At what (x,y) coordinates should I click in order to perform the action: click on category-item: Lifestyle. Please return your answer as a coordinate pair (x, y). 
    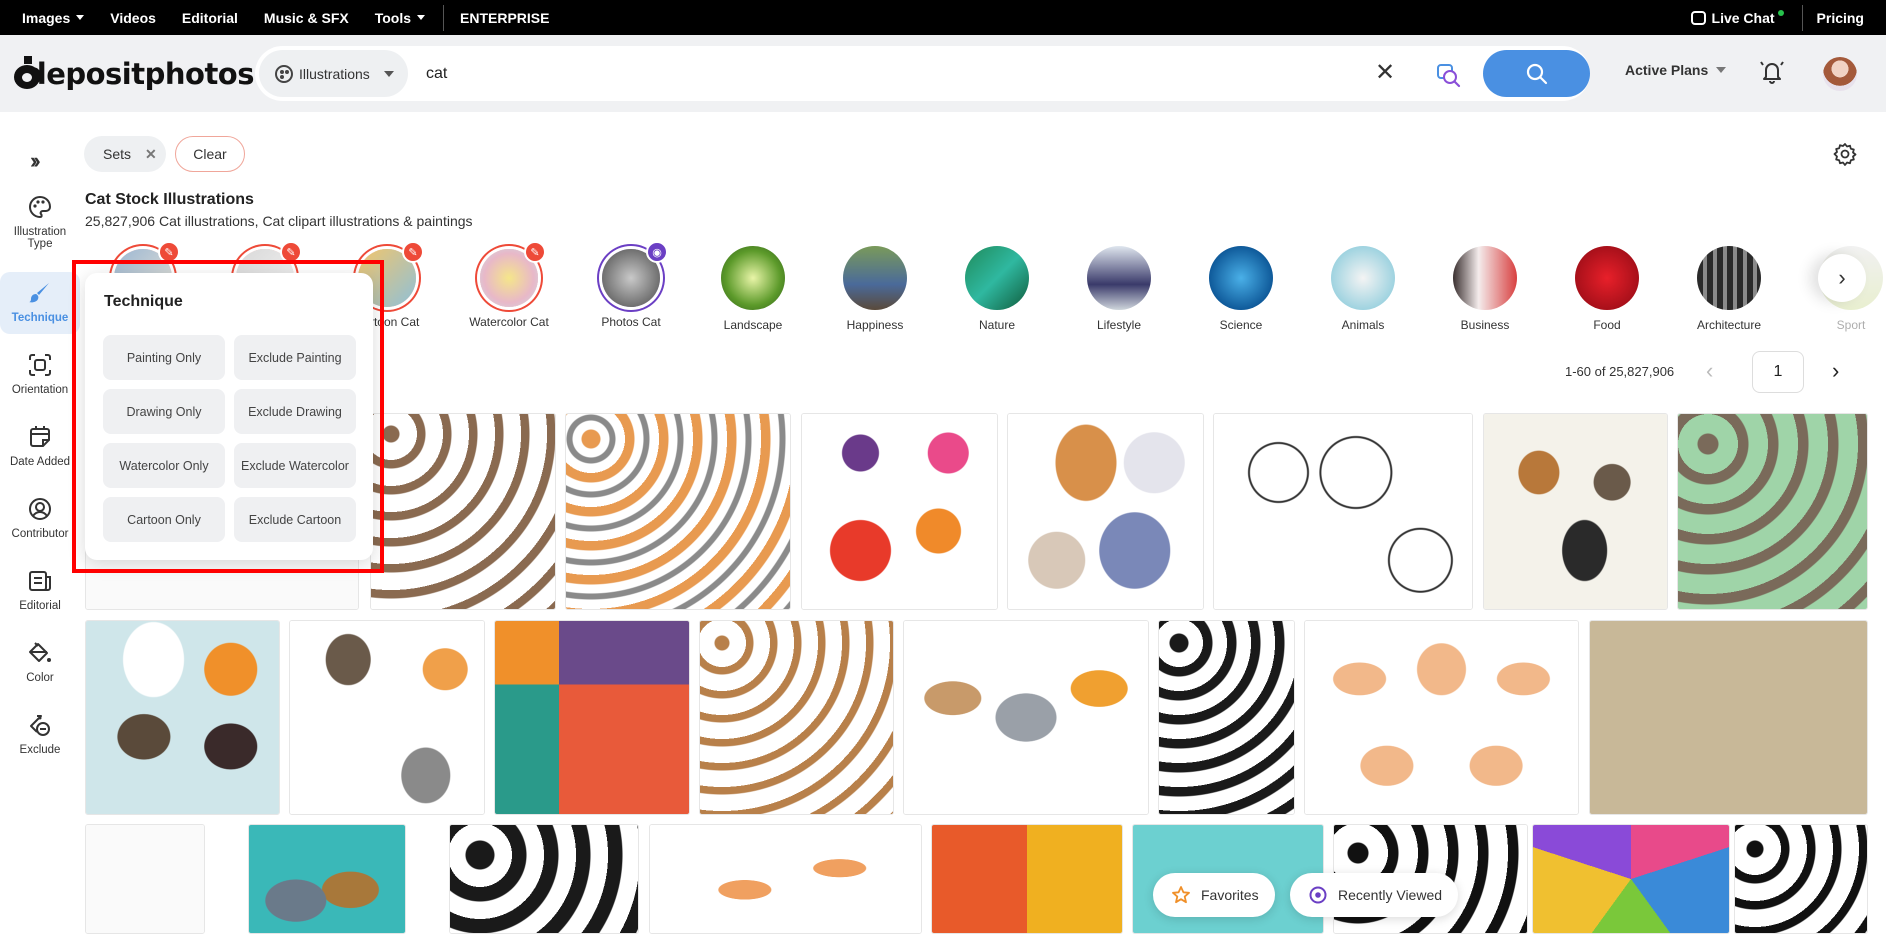
    Looking at the image, I should click on (1119, 289).